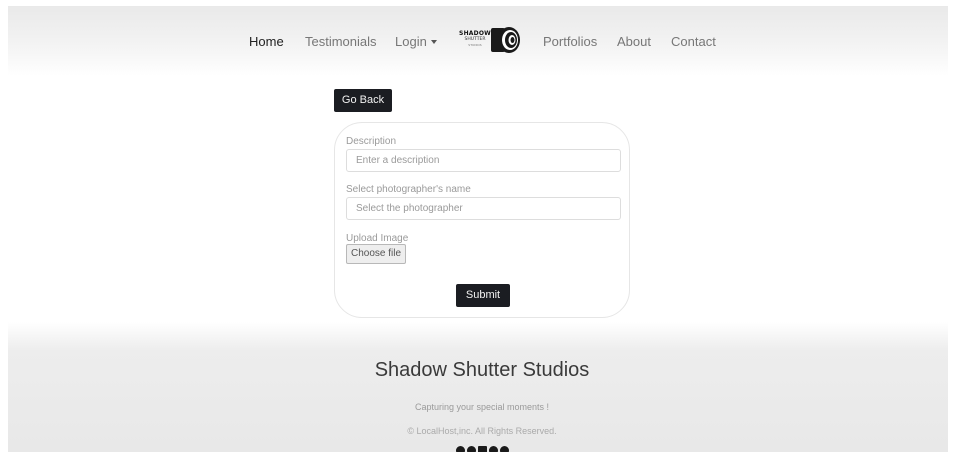 The height and width of the screenshot is (452, 956). I want to click on twitter-icon, so click(493, 449).